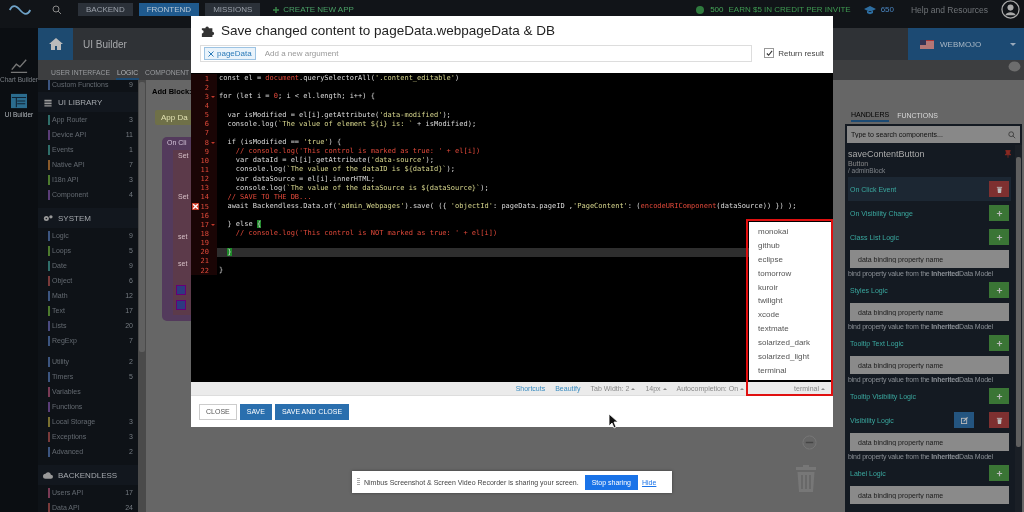  What do you see at coordinates (358, 482) in the screenshot?
I see `drag-handle-icon` at bounding box center [358, 482].